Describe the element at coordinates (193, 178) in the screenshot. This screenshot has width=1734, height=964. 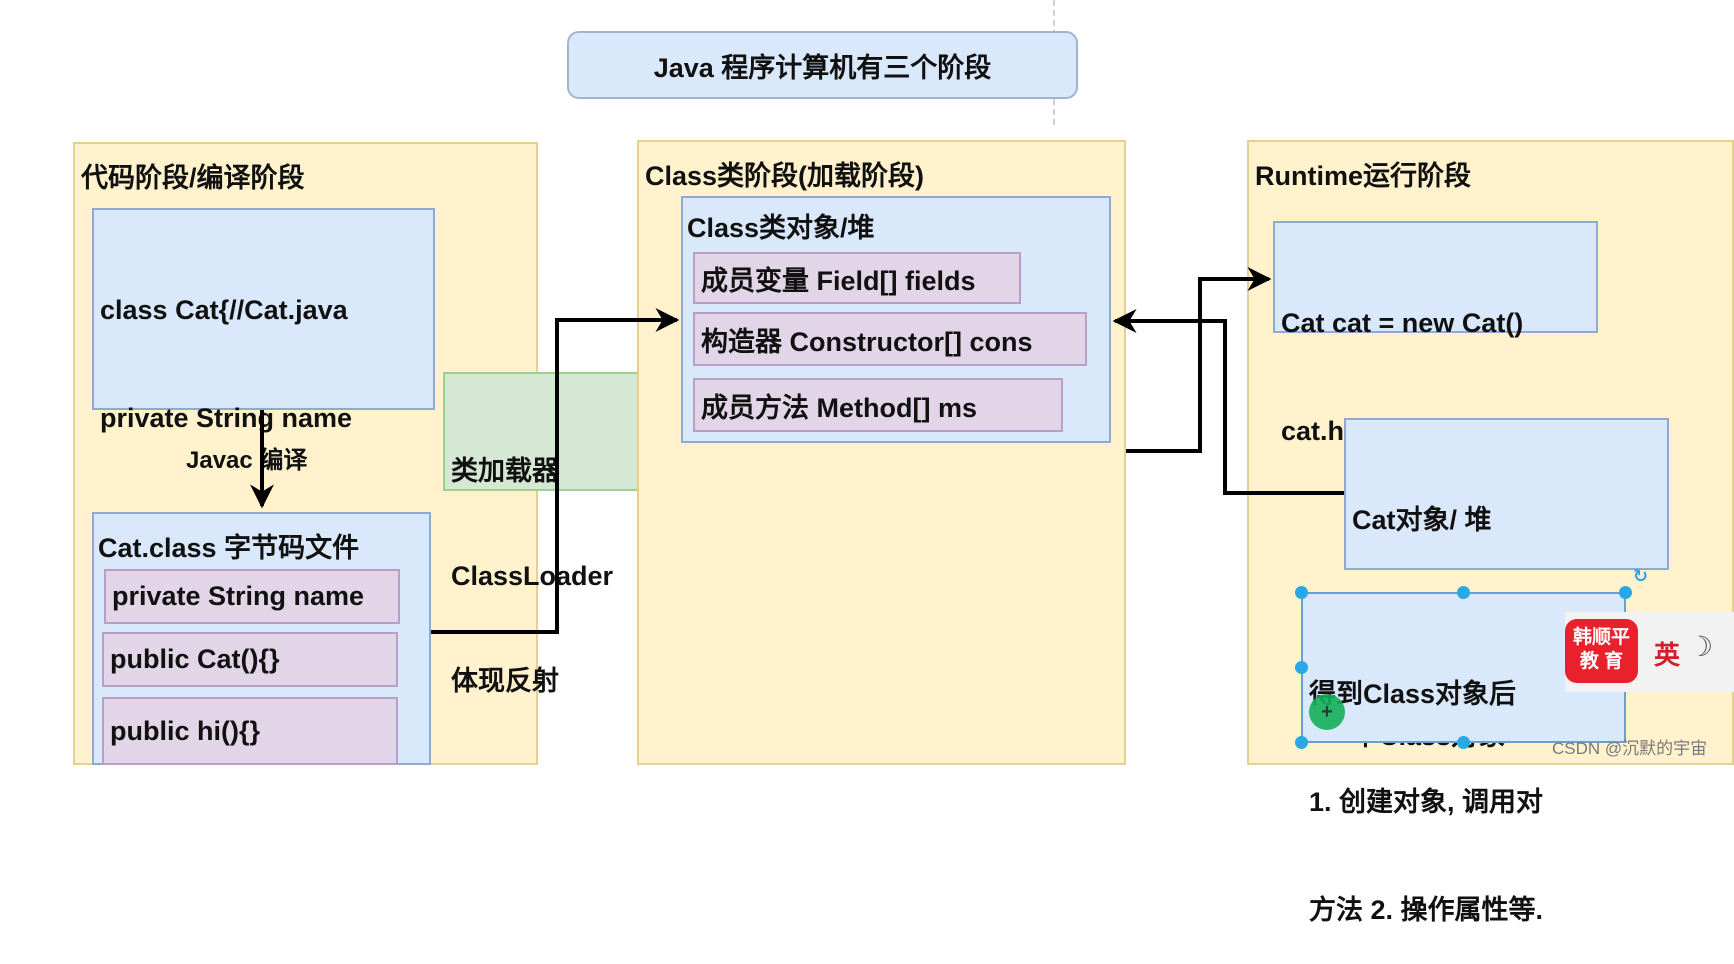
I see `panel-code-stage-title: 代码阶段/编译阶段` at that location.